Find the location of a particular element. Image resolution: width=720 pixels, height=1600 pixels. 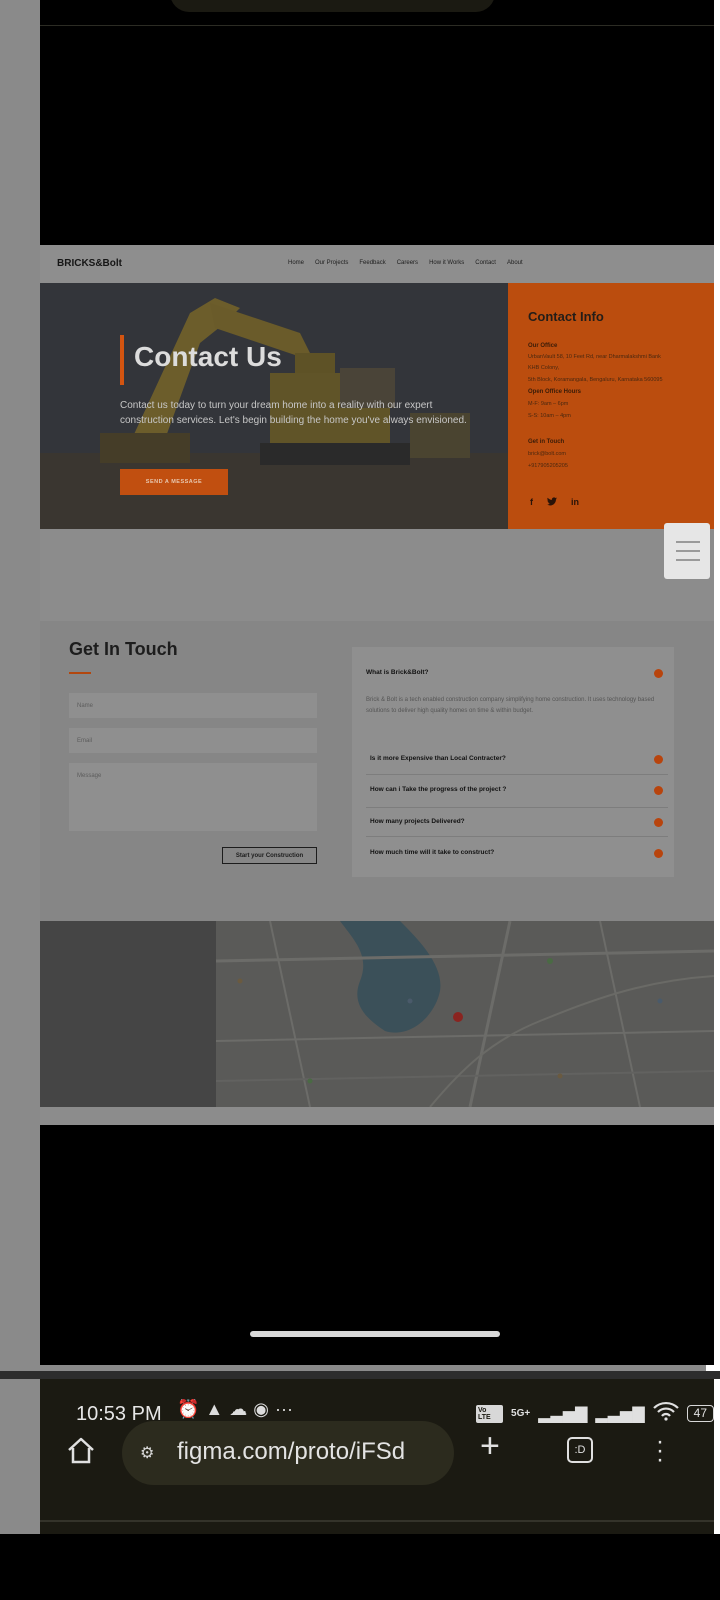

nav-careers: Careers is located at coordinates (407, 263).